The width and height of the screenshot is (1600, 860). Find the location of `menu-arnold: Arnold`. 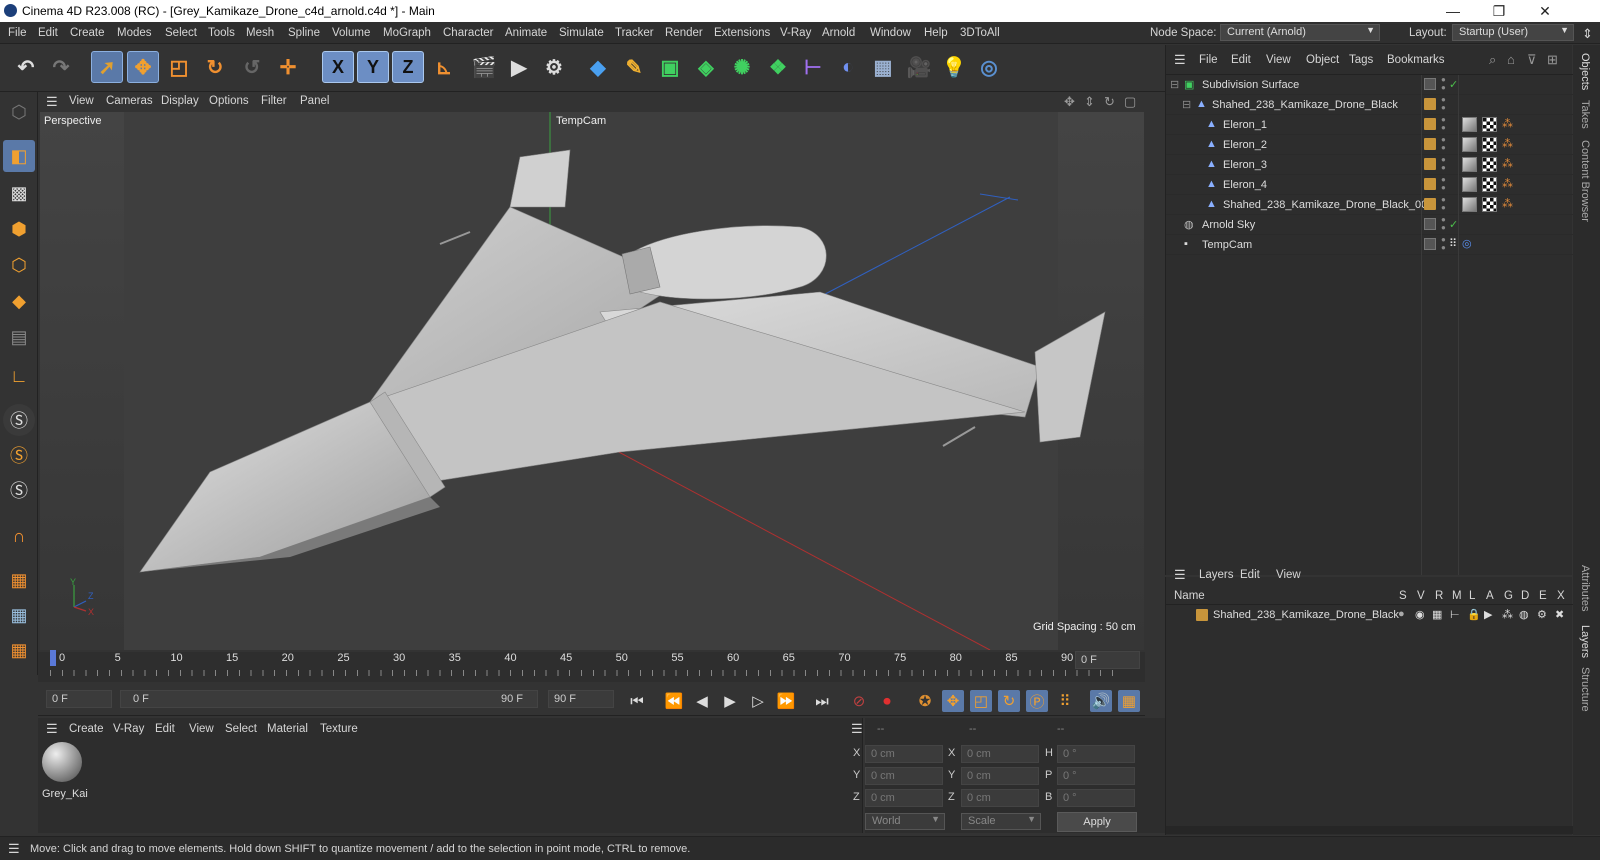

menu-arnold: Arnold is located at coordinates (838, 33).